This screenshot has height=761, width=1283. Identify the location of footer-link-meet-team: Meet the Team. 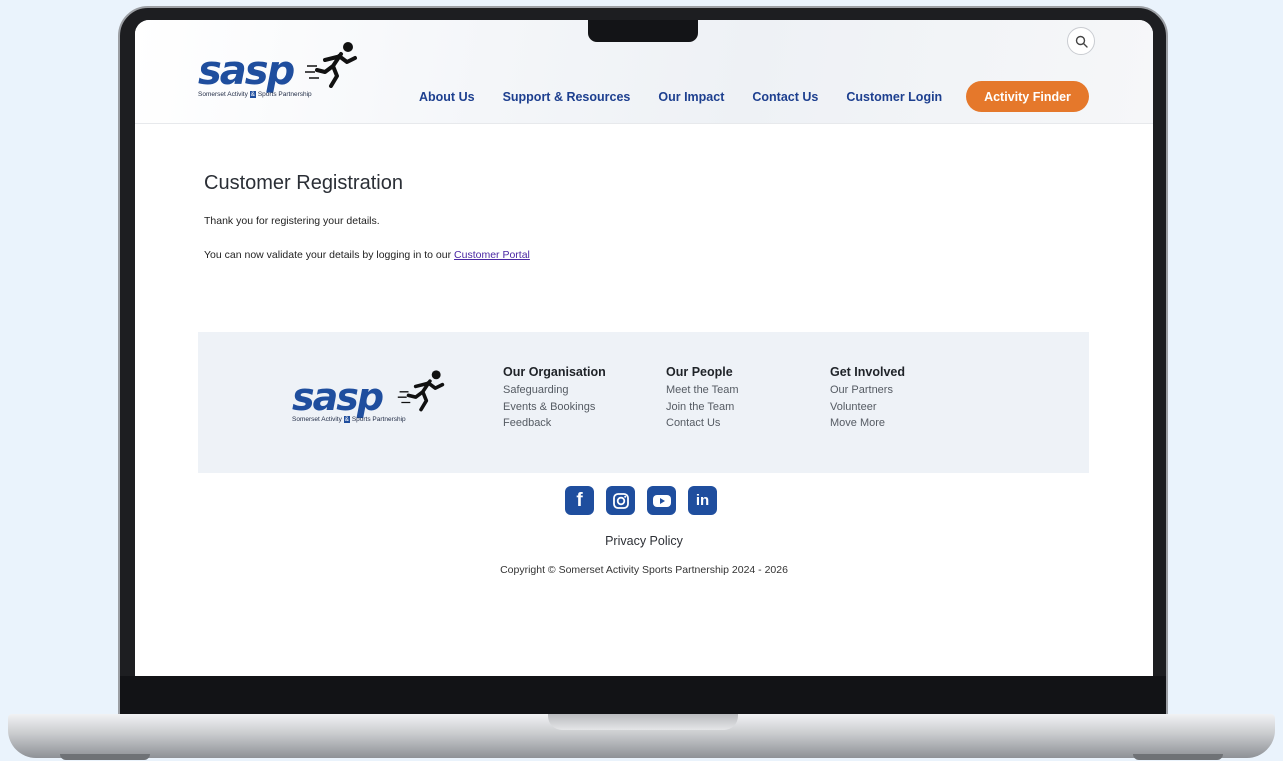
(702, 390).